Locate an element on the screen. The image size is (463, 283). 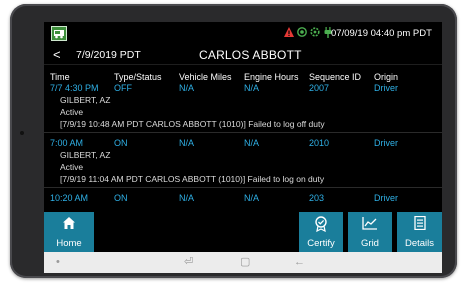
row-time: 7:00 AM is located at coordinates (67, 143).